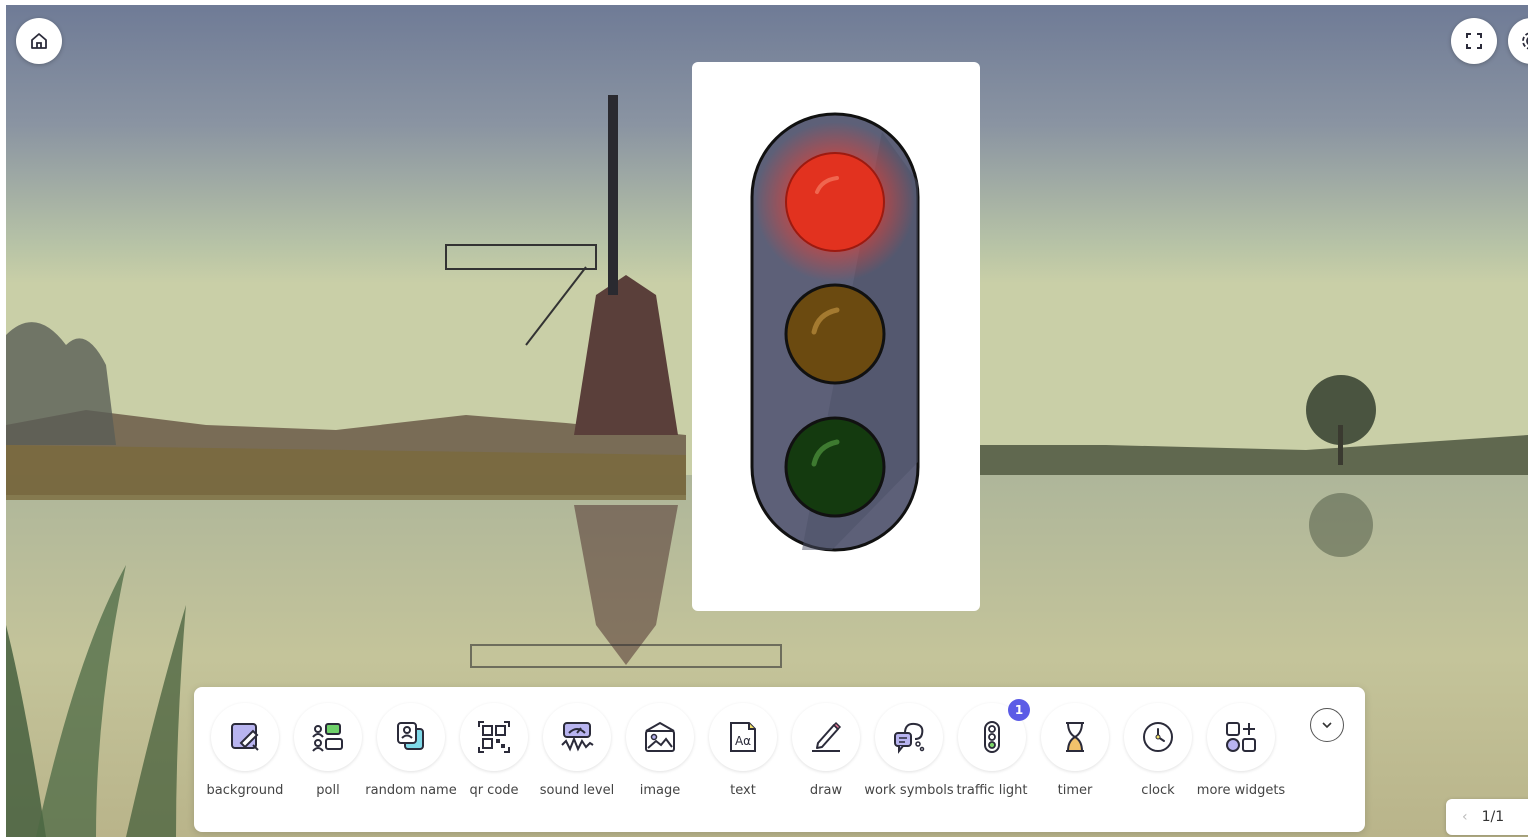  What do you see at coordinates (743, 790) in the screenshot?
I see `tool-label: text` at bounding box center [743, 790].